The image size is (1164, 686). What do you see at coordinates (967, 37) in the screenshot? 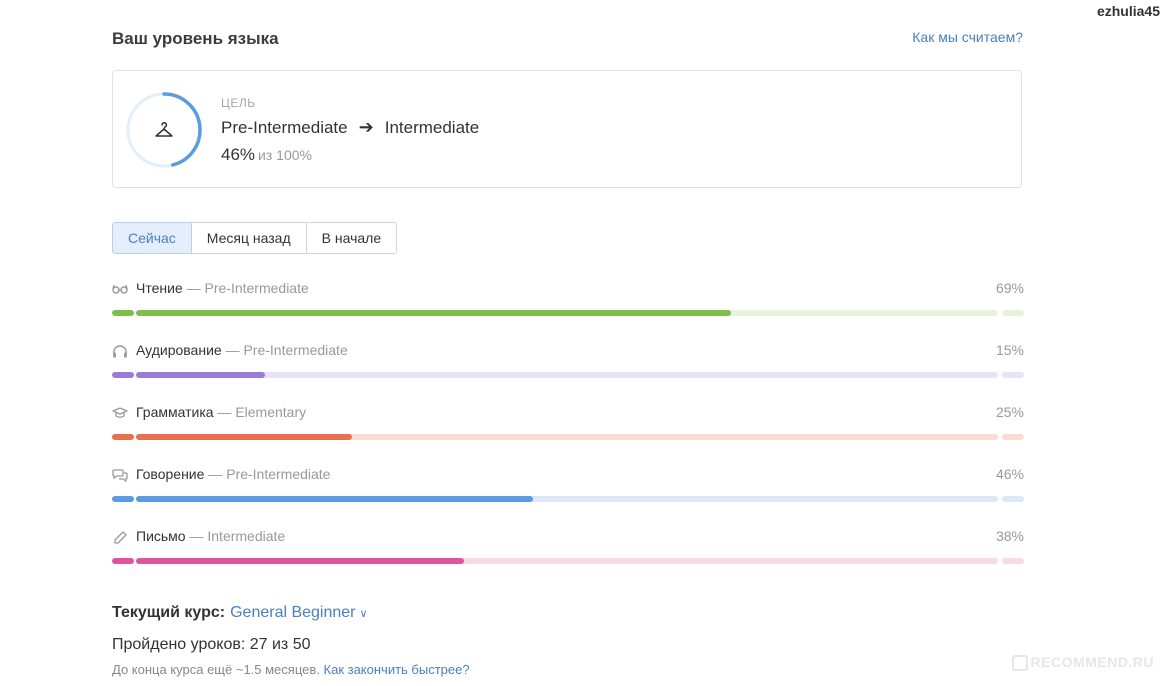
I see `how-we-count-link: Как мы считаем?` at bounding box center [967, 37].